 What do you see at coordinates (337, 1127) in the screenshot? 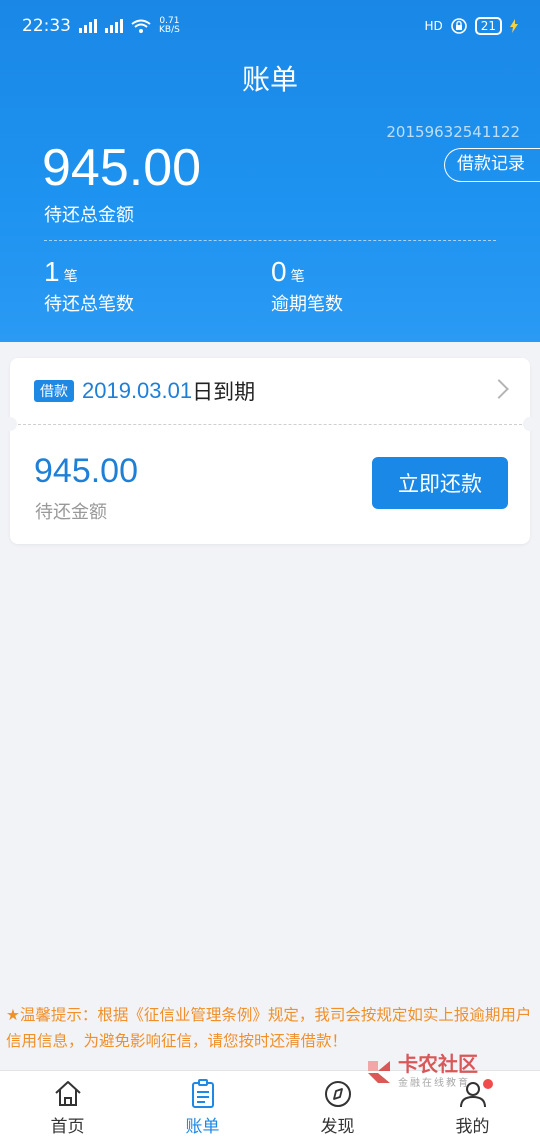
I see `tab-discover-label: 发现` at bounding box center [337, 1127].